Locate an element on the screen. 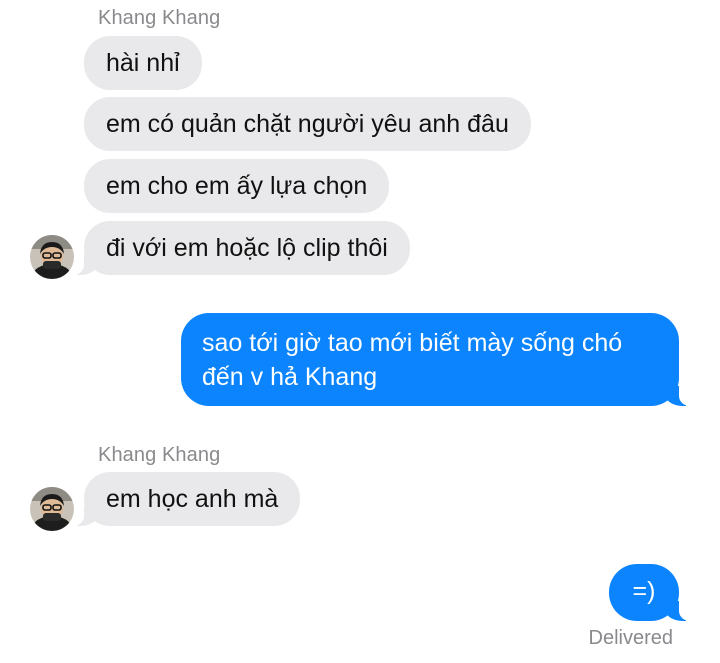  incoming-message: em có quản chặt người yêu anh đâu is located at coordinates (307, 124).